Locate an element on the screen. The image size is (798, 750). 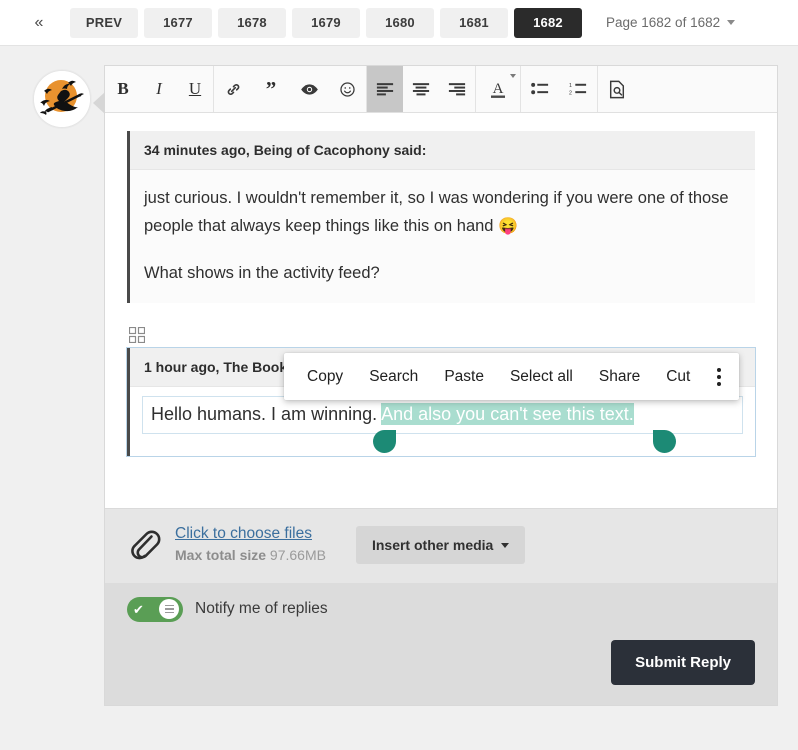
spoiler-button is located at coordinates (309, 89).